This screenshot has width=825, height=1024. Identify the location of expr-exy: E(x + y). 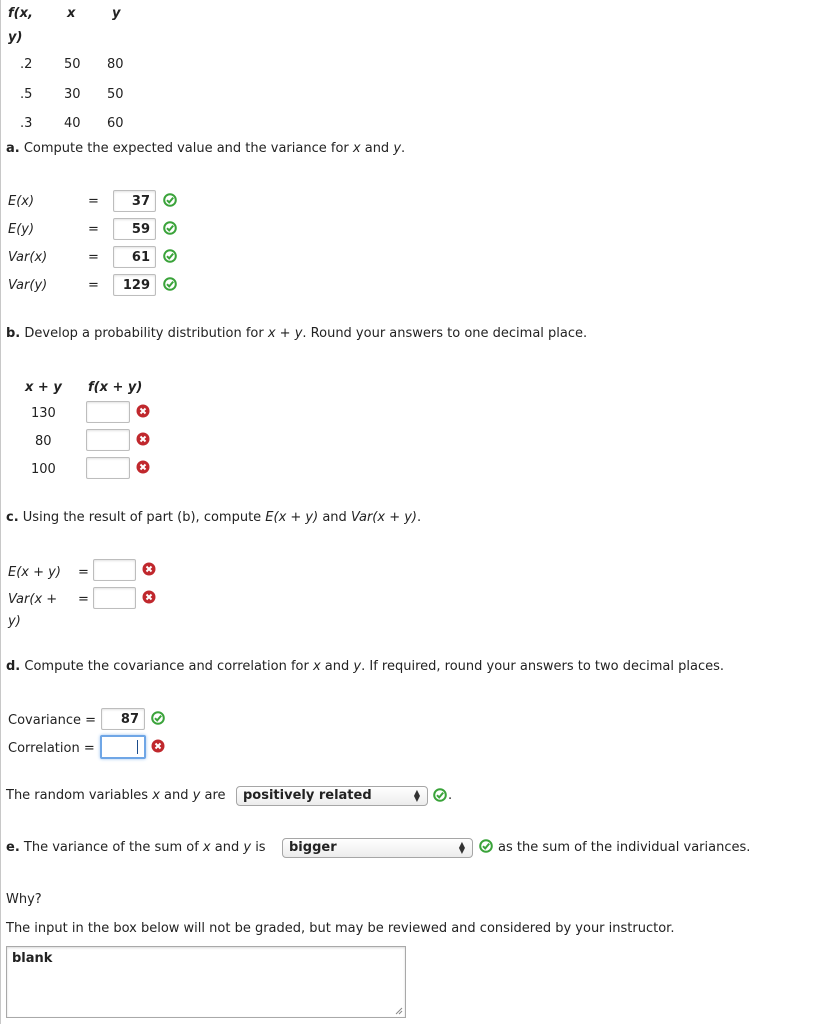
(292, 517).